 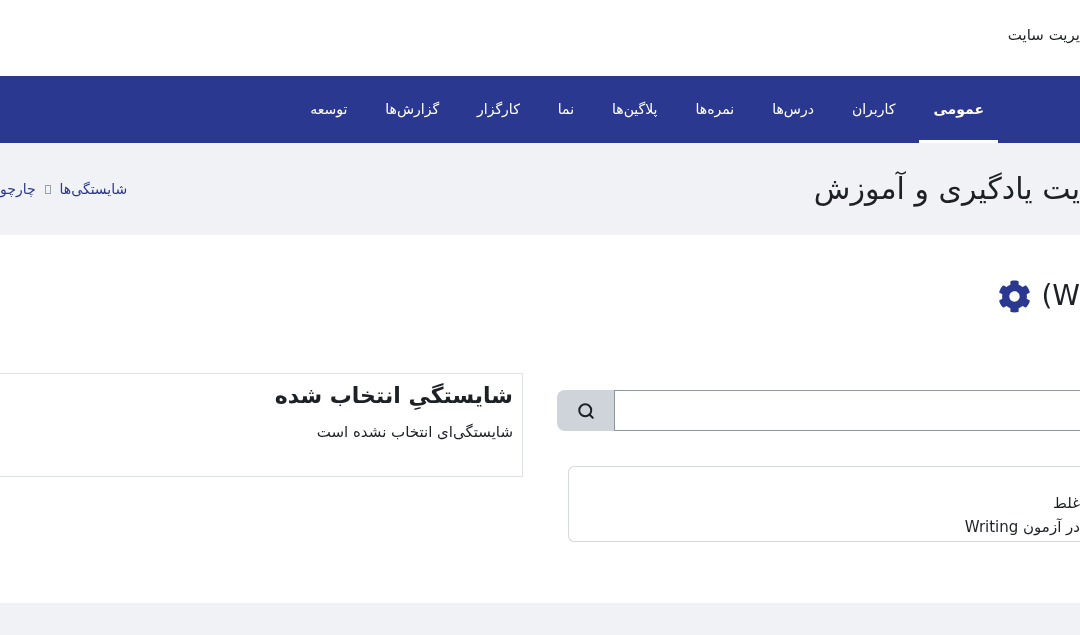 What do you see at coordinates (18, 189) in the screenshot?
I see `breadcrumb-link: چارچو` at bounding box center [18, 189].